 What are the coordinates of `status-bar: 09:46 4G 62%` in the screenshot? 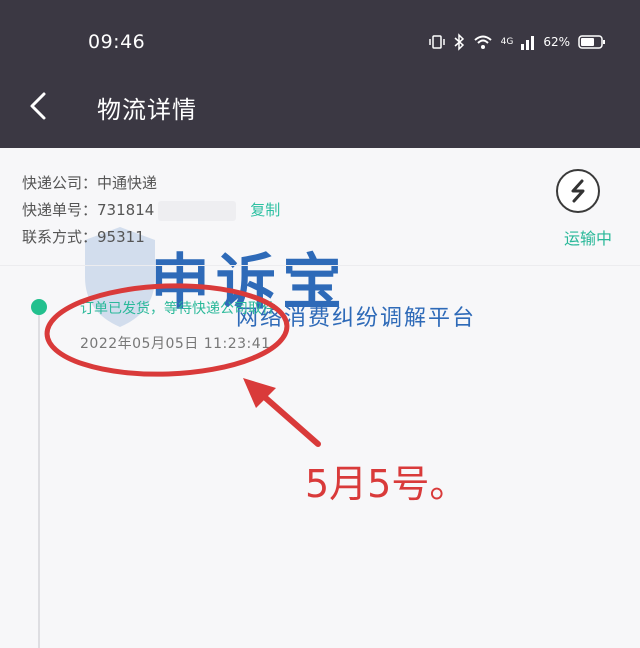 It's located at (320, 32).